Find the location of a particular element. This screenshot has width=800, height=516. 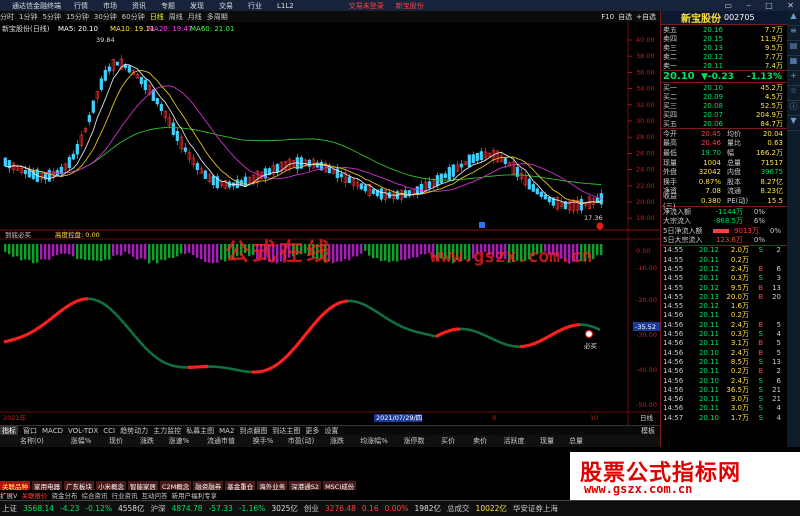

window-controls: ▭ ⎯ □ ✕ is located at coordinates (762, 6).